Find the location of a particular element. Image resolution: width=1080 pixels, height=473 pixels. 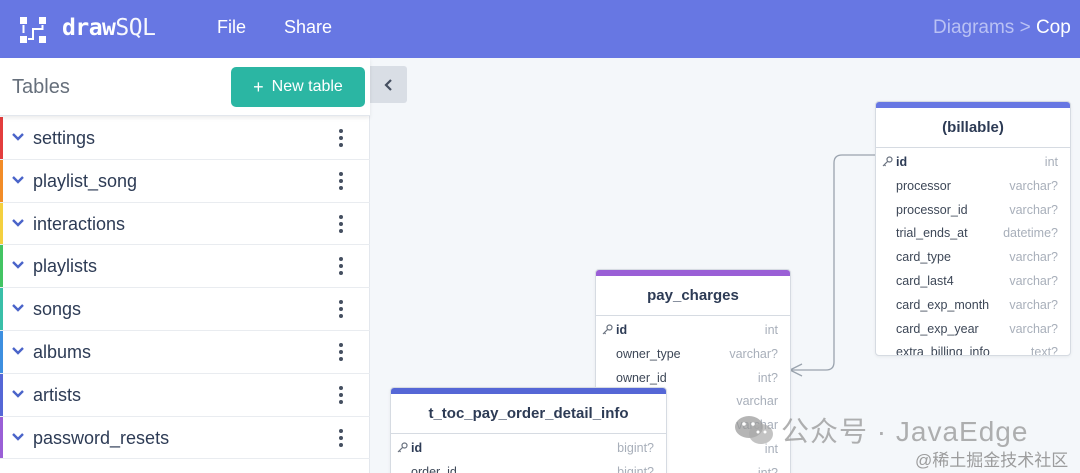

menu-share: Share is located at coordinates (308, 27).